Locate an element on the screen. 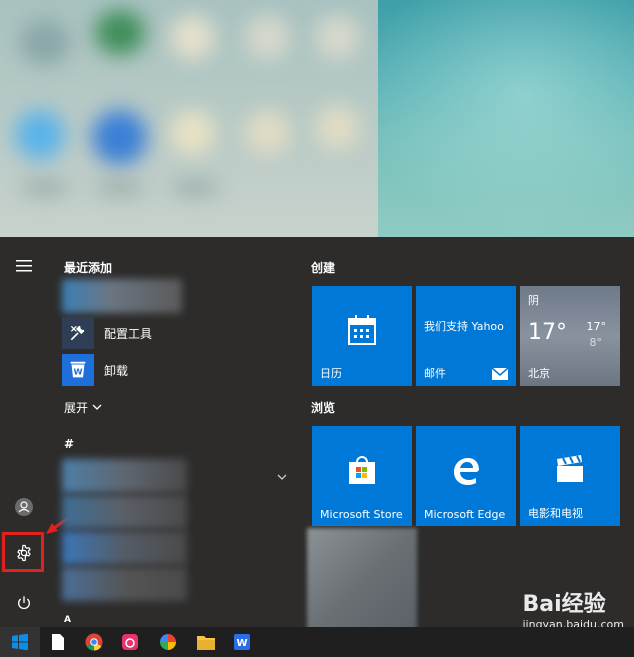 This screenshot has width=634, height=657. tile-label: Microsoft Store is located at coordinates (361, 514).